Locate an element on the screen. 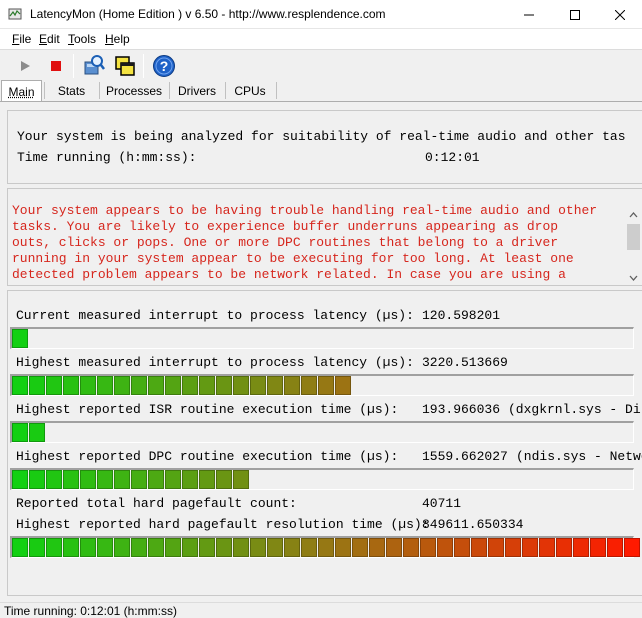 The image size is (642, 618). bar-isr-time is located at coordinates (322, 432).